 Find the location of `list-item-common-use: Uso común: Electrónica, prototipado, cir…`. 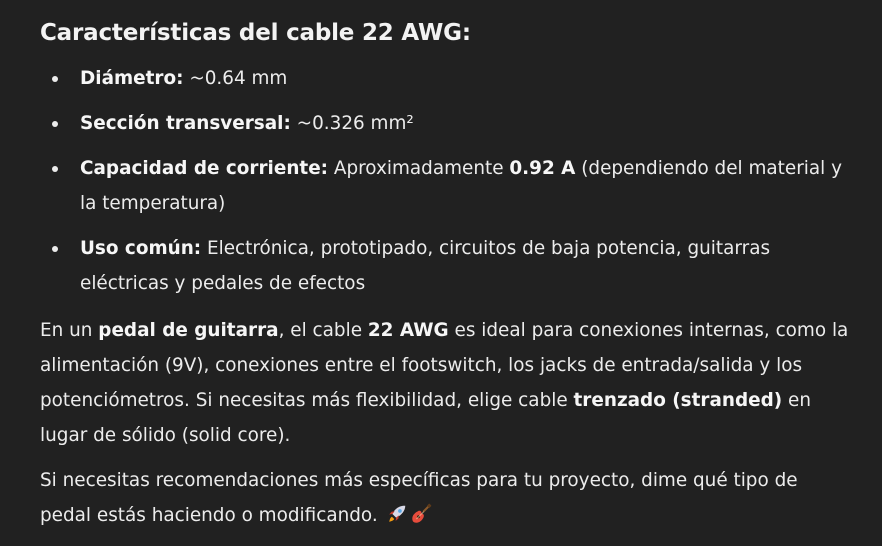

list-item-common-use: Uso común: Electrónica, prototipado, cir… is located at coordinates (445, 266).